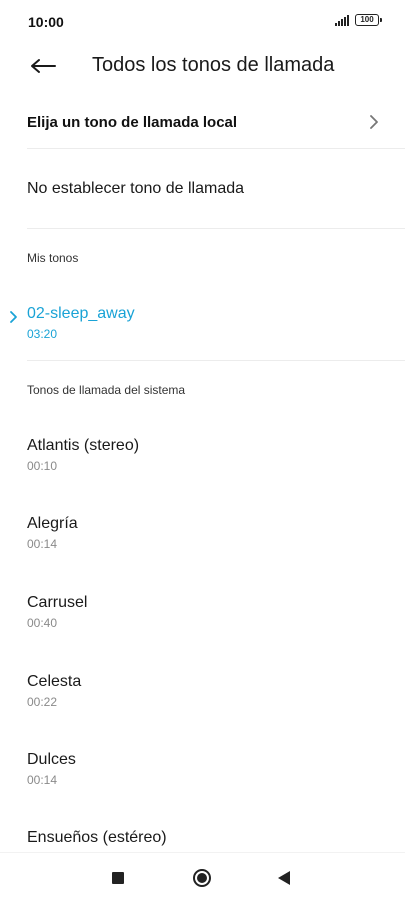 This screenshot has width=405, height=903. I want to click on arrow-left-icon, so click(43, 66).